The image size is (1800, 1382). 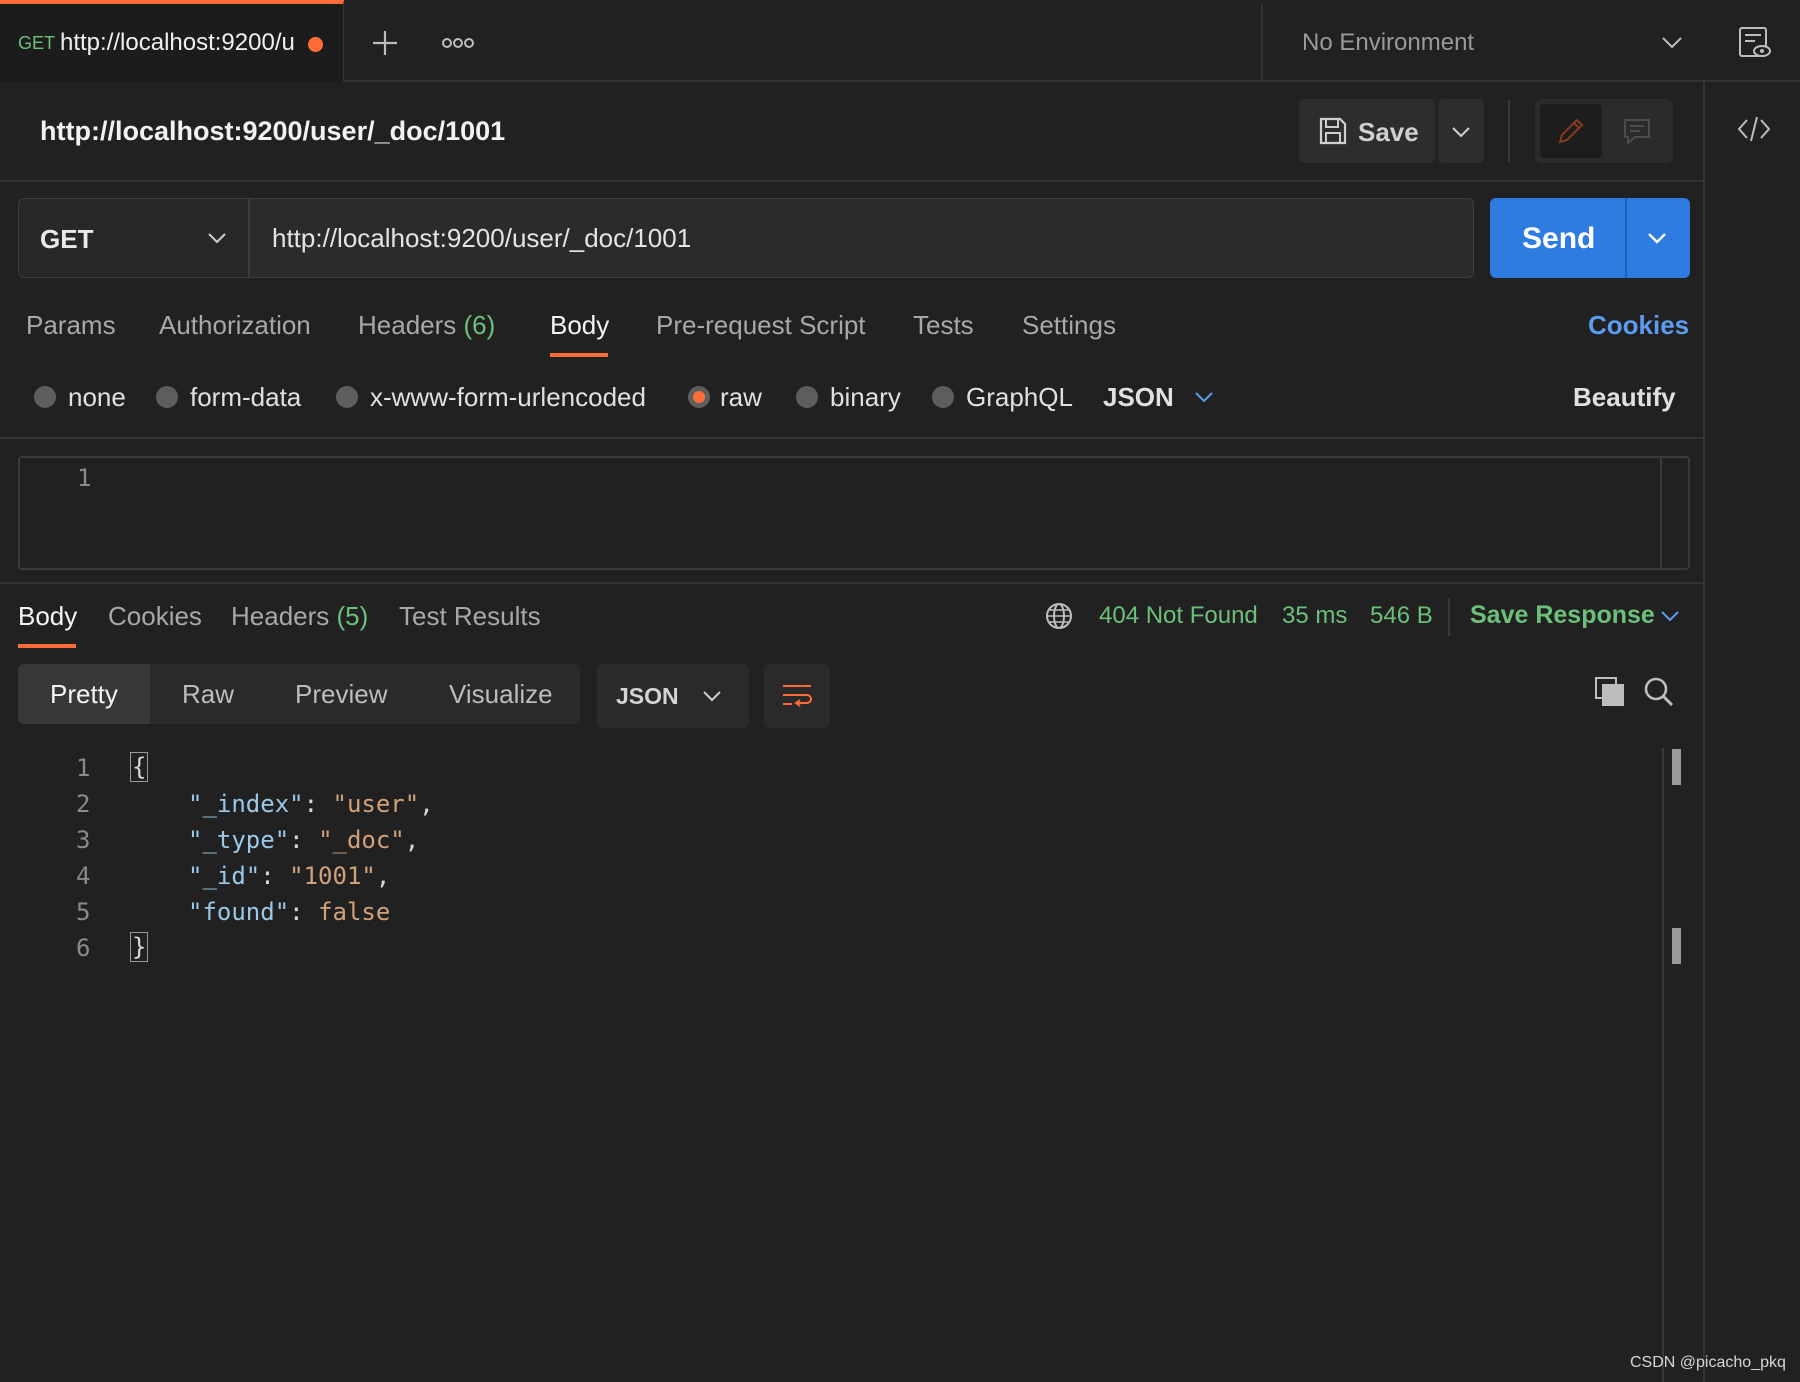 What do you see at coordinates (1449, 617) in the screenshot?
I see `response-divider` at bounding box center [1449, 617].